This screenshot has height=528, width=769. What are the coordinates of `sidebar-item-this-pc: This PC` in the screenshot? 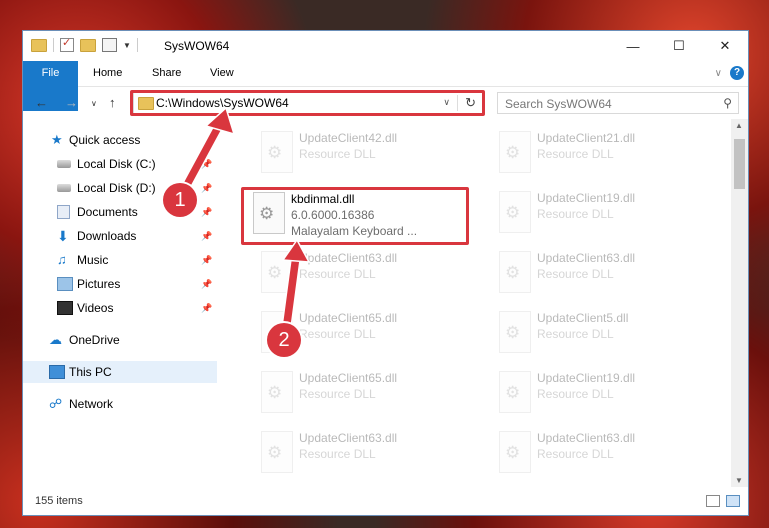 It's located at (120, 372).